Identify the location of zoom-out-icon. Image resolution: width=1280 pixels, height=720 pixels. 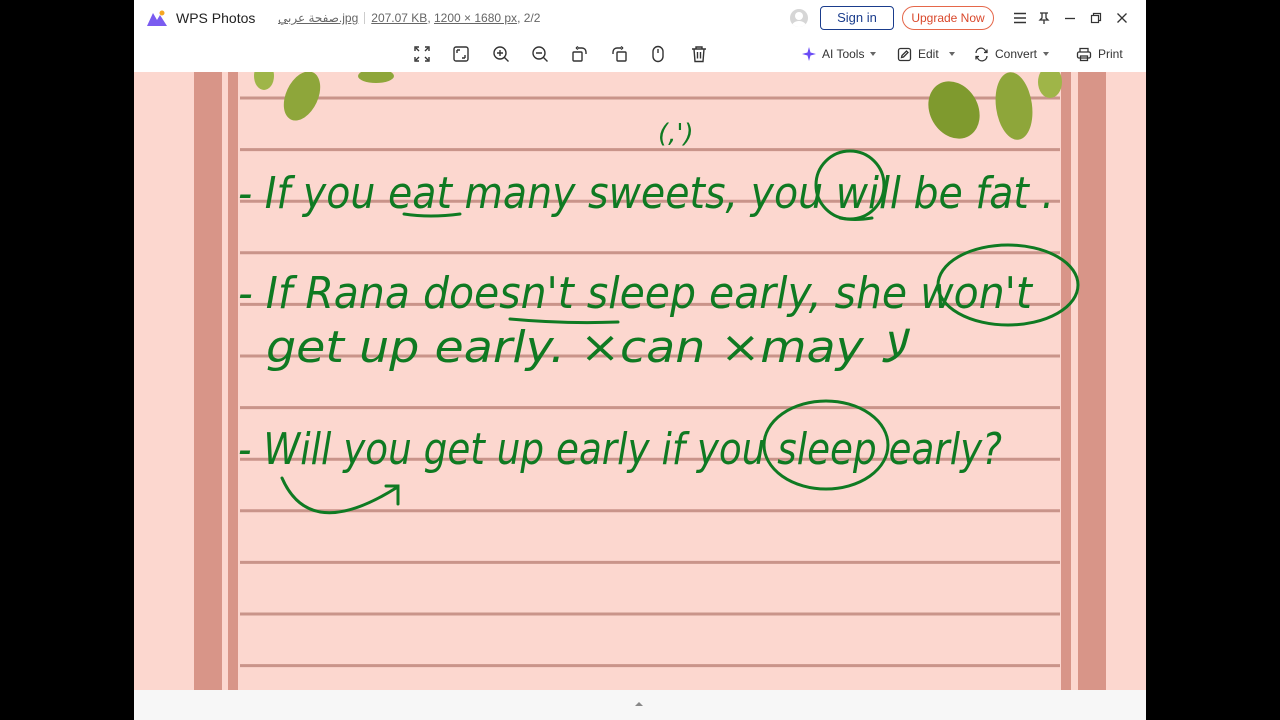
(540, 54).